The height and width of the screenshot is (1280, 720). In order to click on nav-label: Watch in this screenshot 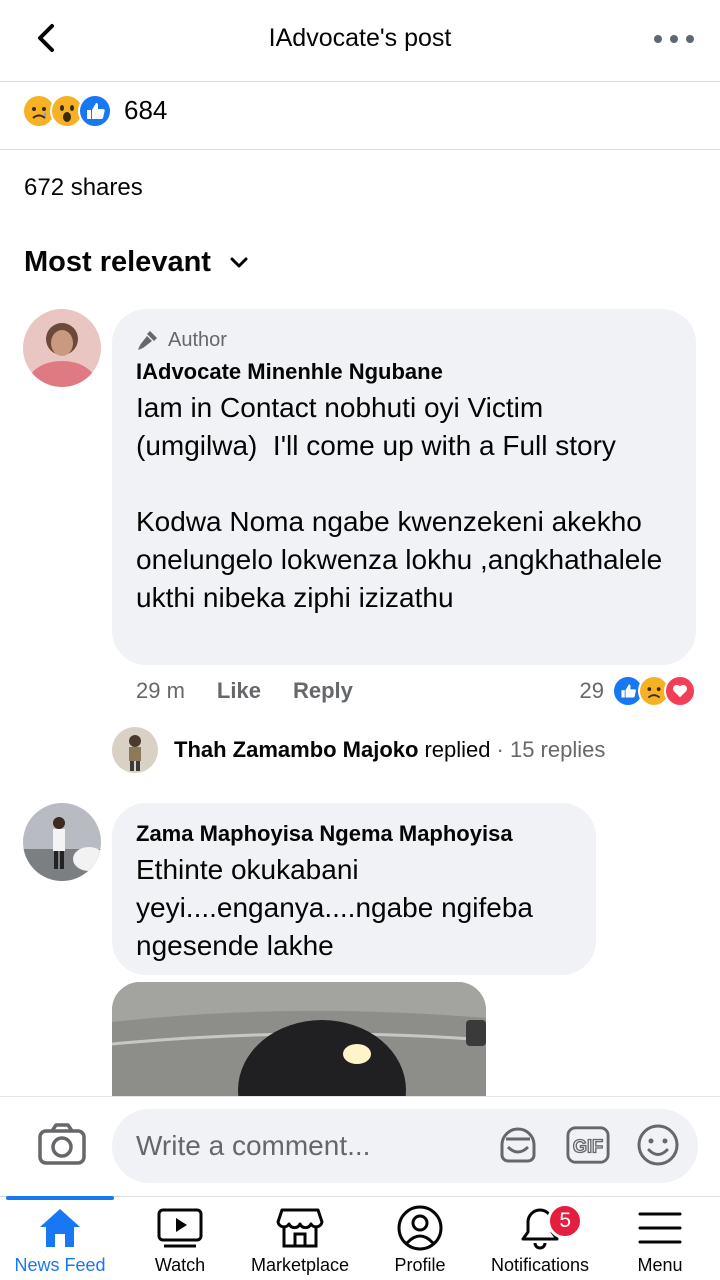, I will do `click(180, 1265)`.